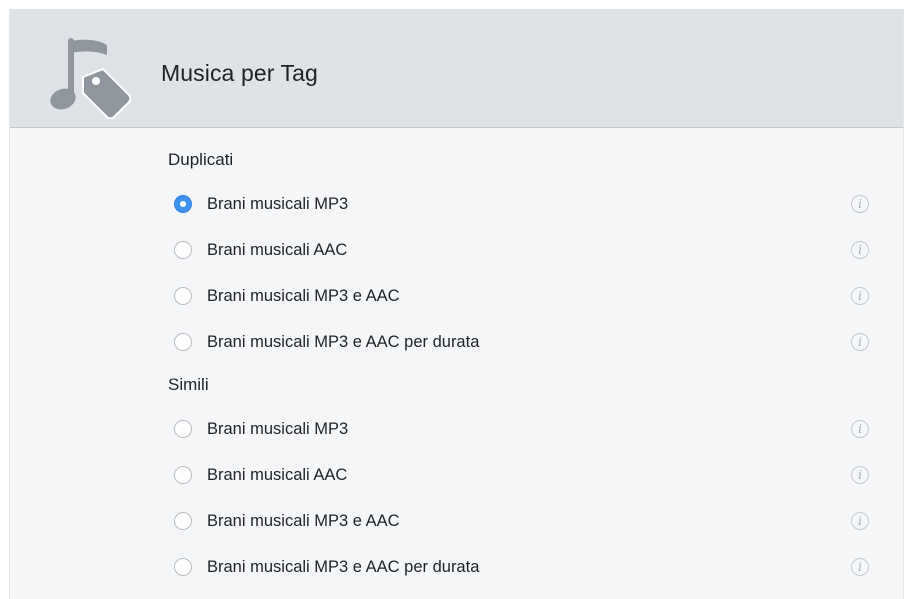 The width and height of the screenshot is (912, 599). What do you see at coordinates (201, 159) in the screenshot?
I see `section-title-duplicati: Duplicati` at bounding box center [201, 159].